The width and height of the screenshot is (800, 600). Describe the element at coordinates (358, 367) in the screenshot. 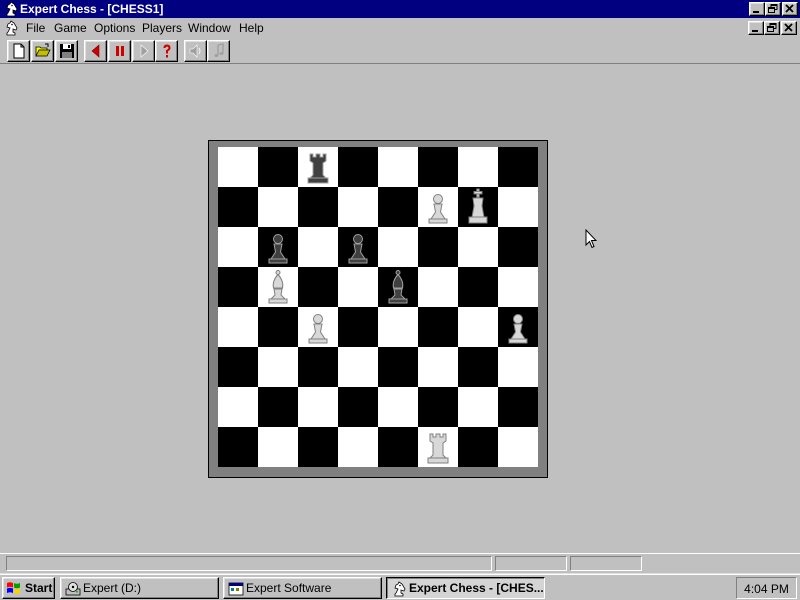

I see `square-d3` at that location.